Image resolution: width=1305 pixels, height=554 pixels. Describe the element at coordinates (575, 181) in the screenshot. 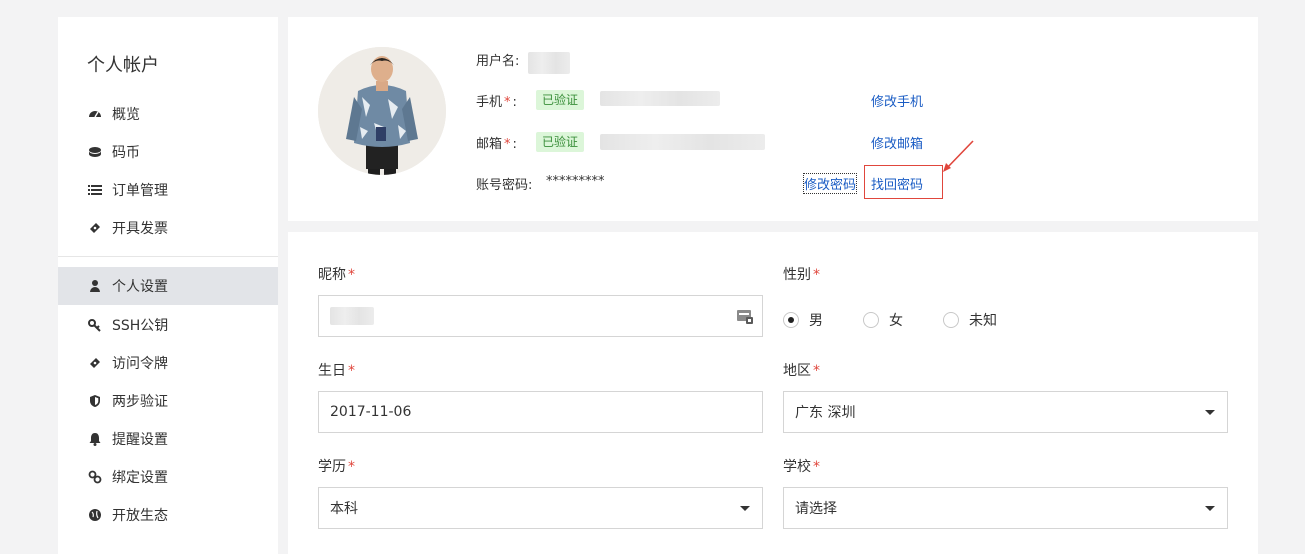

I see `password-value: *********` at that location.